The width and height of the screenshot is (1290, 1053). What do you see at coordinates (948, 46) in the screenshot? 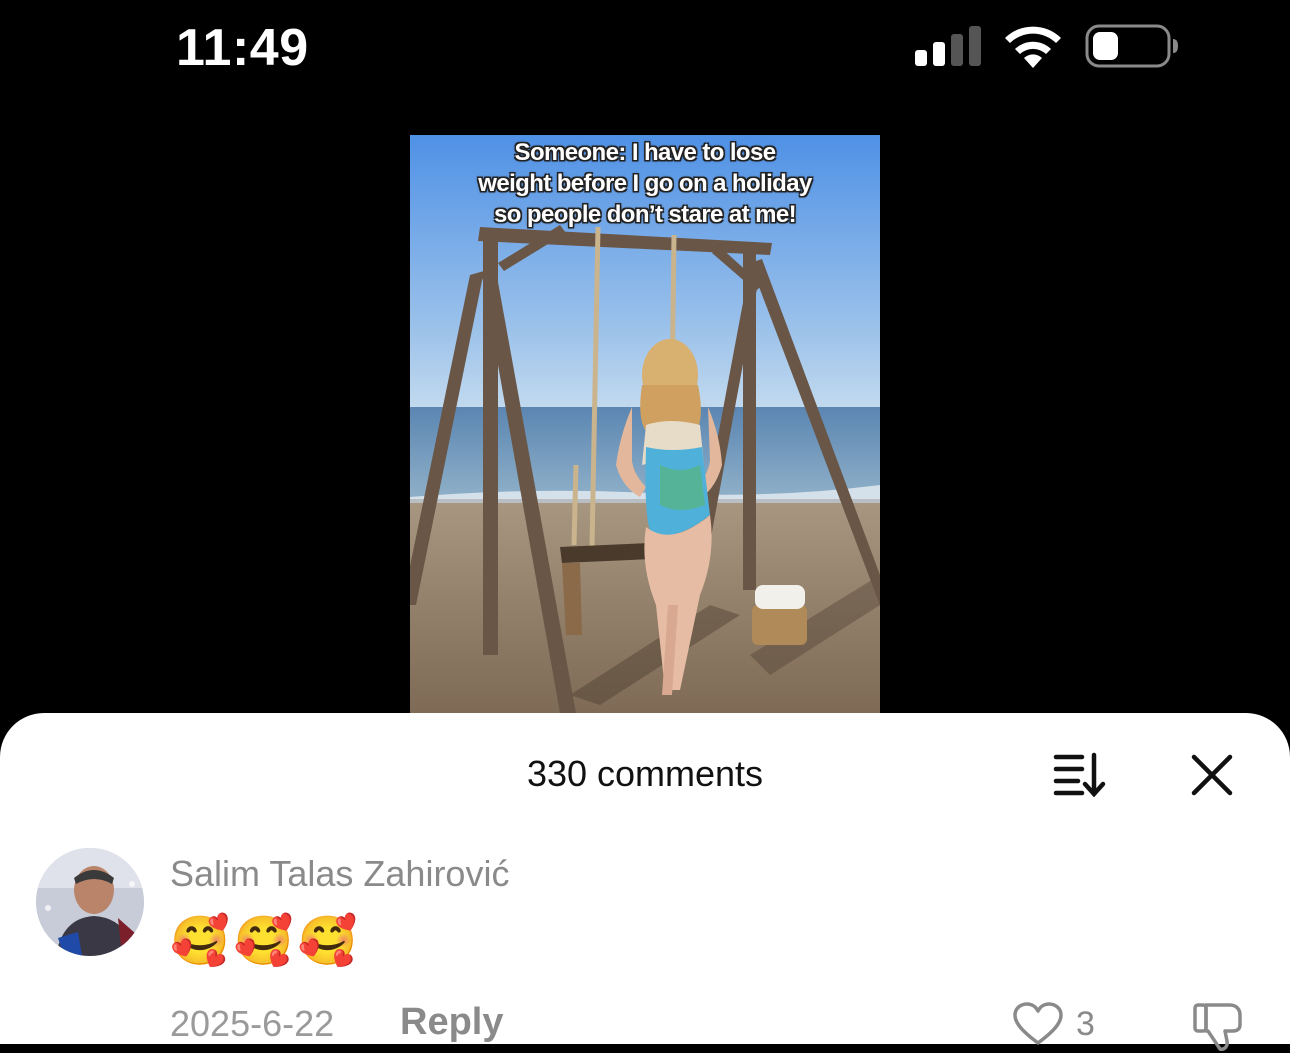
I see `cellular-signal-icon` at bounding box center [948, 46].